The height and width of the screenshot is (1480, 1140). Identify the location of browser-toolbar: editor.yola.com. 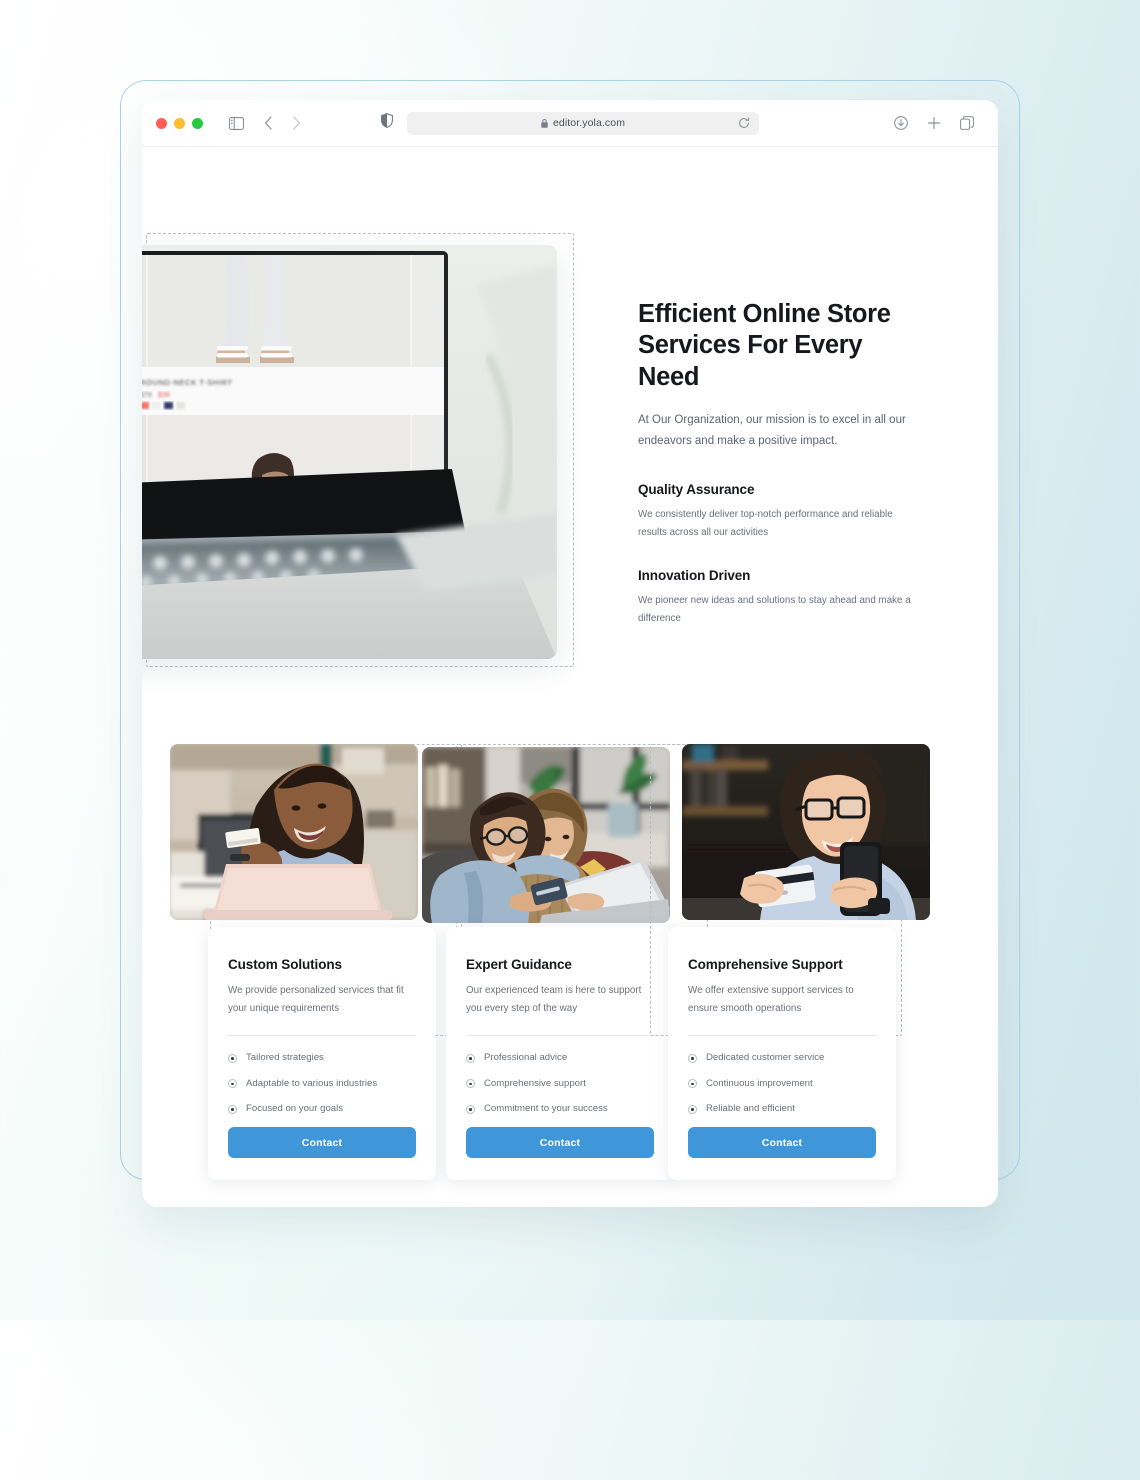
(570, 123).